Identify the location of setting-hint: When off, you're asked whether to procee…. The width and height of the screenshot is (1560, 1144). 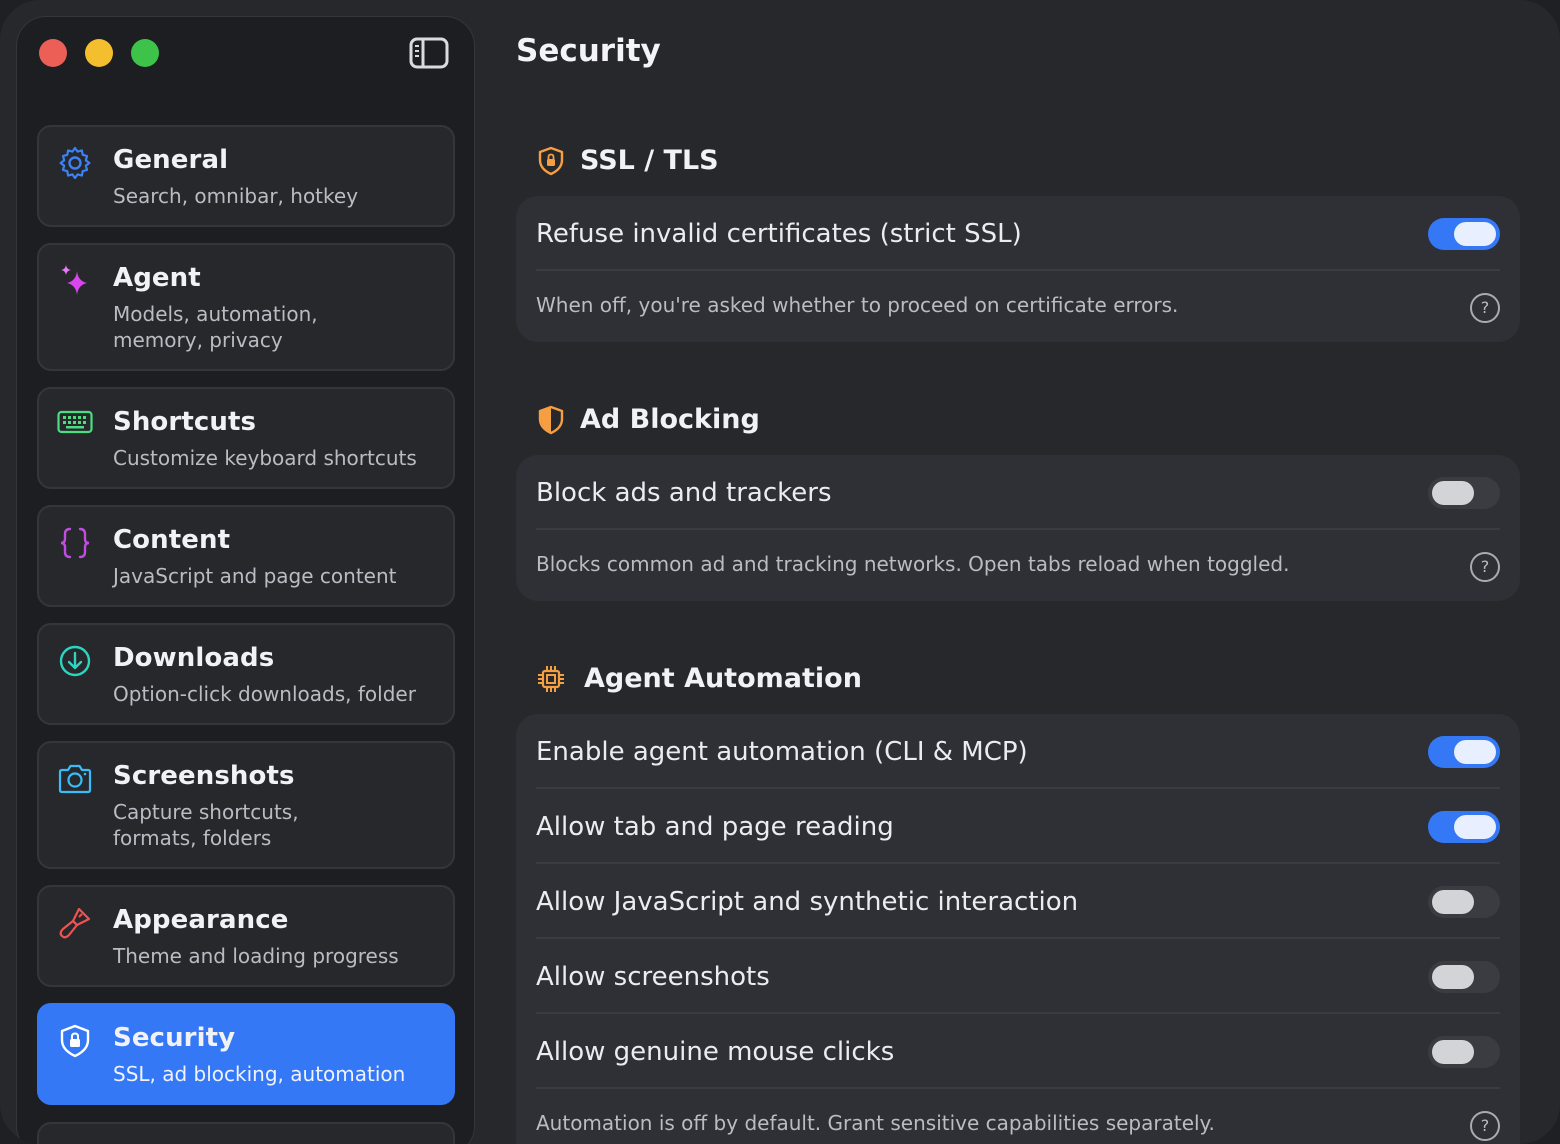
(857, 305).